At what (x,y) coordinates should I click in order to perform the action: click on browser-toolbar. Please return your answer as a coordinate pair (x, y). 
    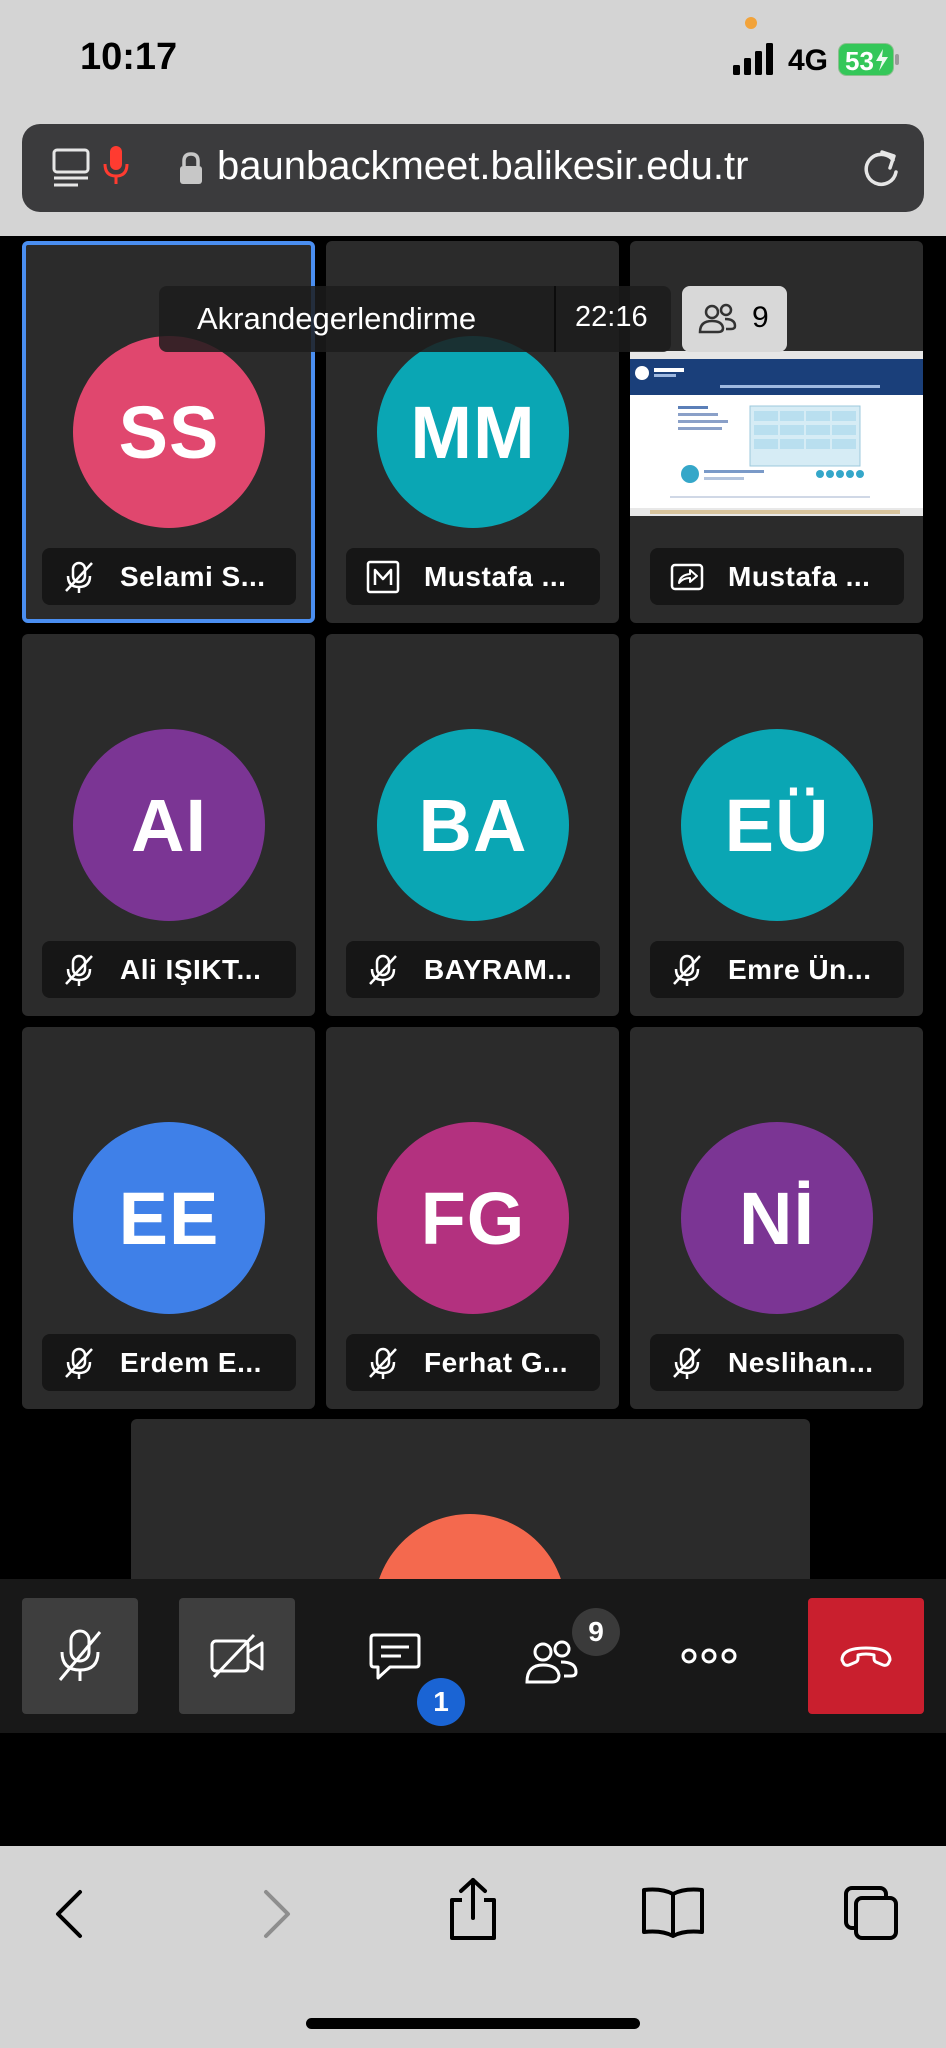
    Looking at the image, I should click on (473, 1947).